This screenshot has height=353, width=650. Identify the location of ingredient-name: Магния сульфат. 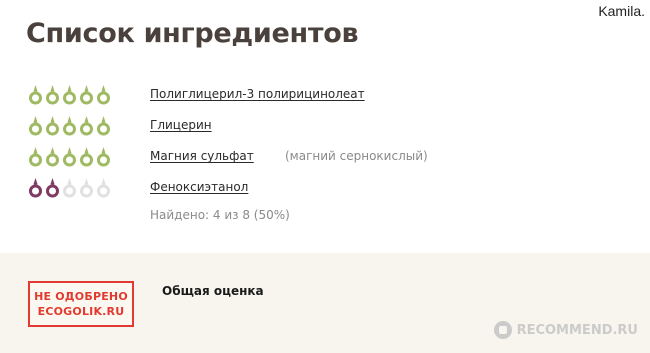
(202, 156).